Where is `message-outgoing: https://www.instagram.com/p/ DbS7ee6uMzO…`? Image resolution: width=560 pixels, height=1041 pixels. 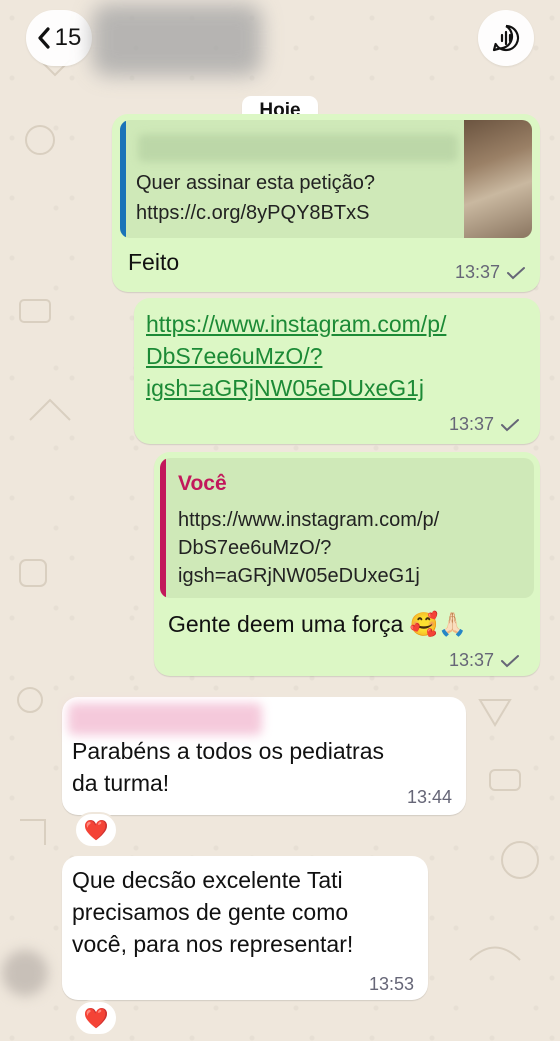
message-outgoing: https://www.instagram.com/p/ DbS7ee6uMzO… is located at coordinates (337, 371).